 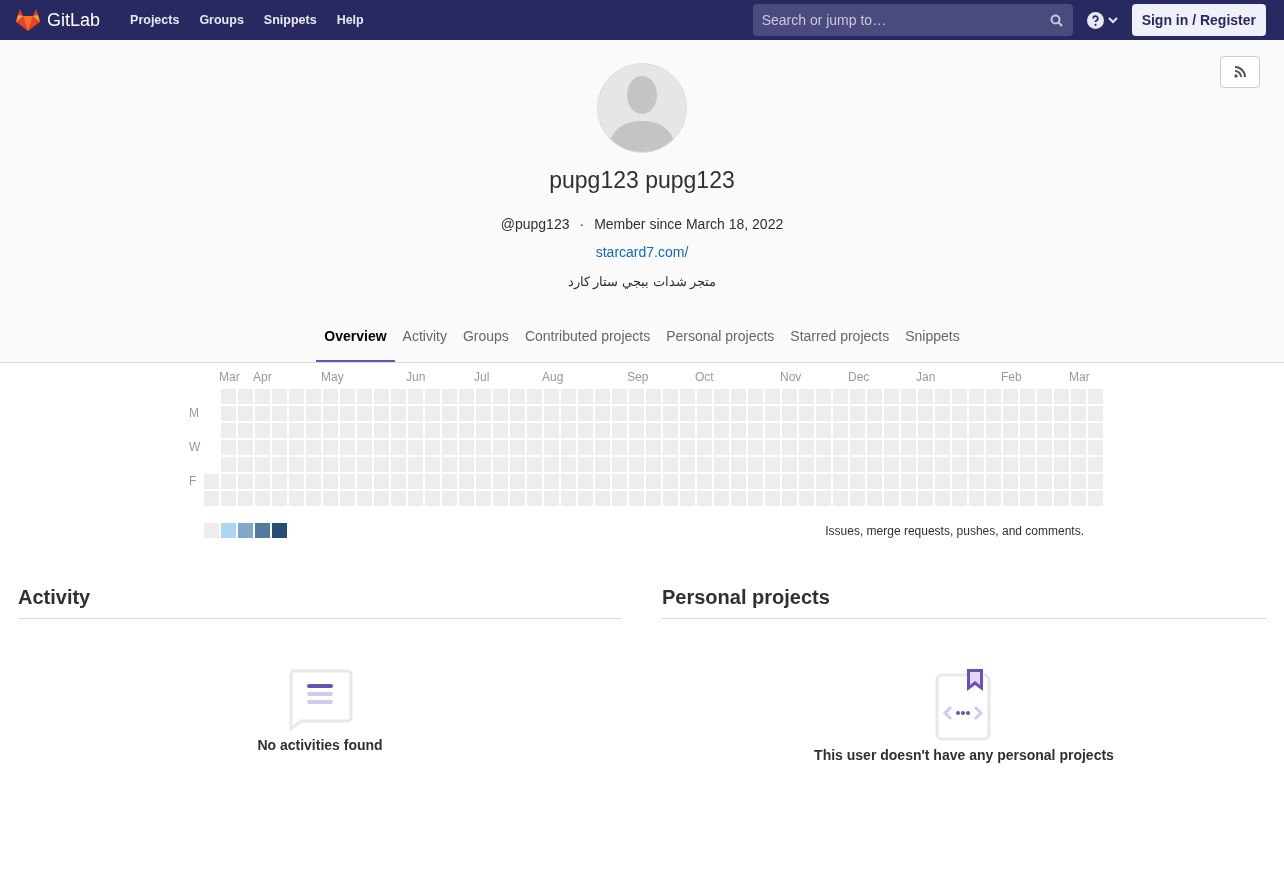 What do you see at coordinates (859, 377) in the screenshot?
I see `month-label: Dec` at bounding box center [859, 377].